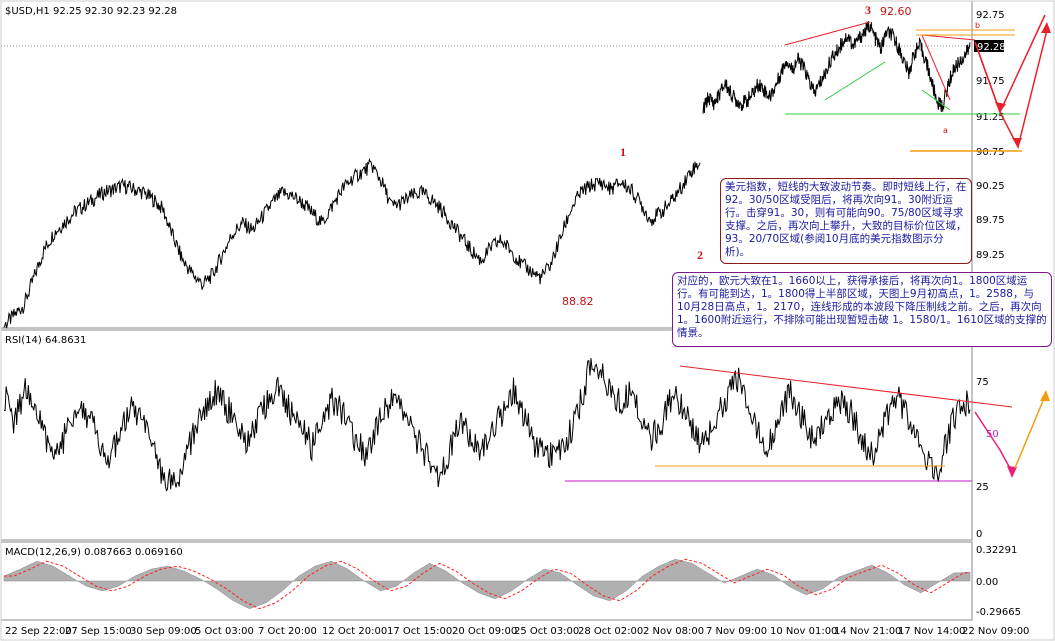  I want to click on price-tick: 90.25, so click(990, 186).